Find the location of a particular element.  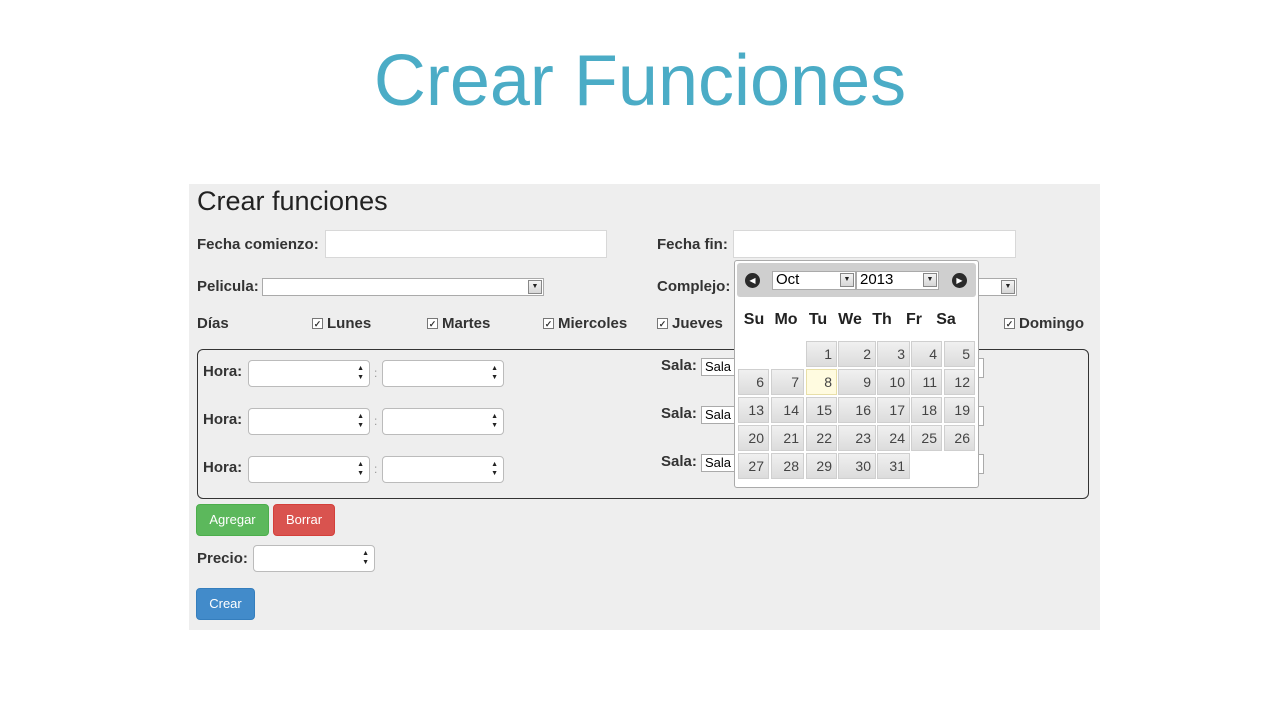

slide-title: Crear Funciones is located at coordinates (640, 81).